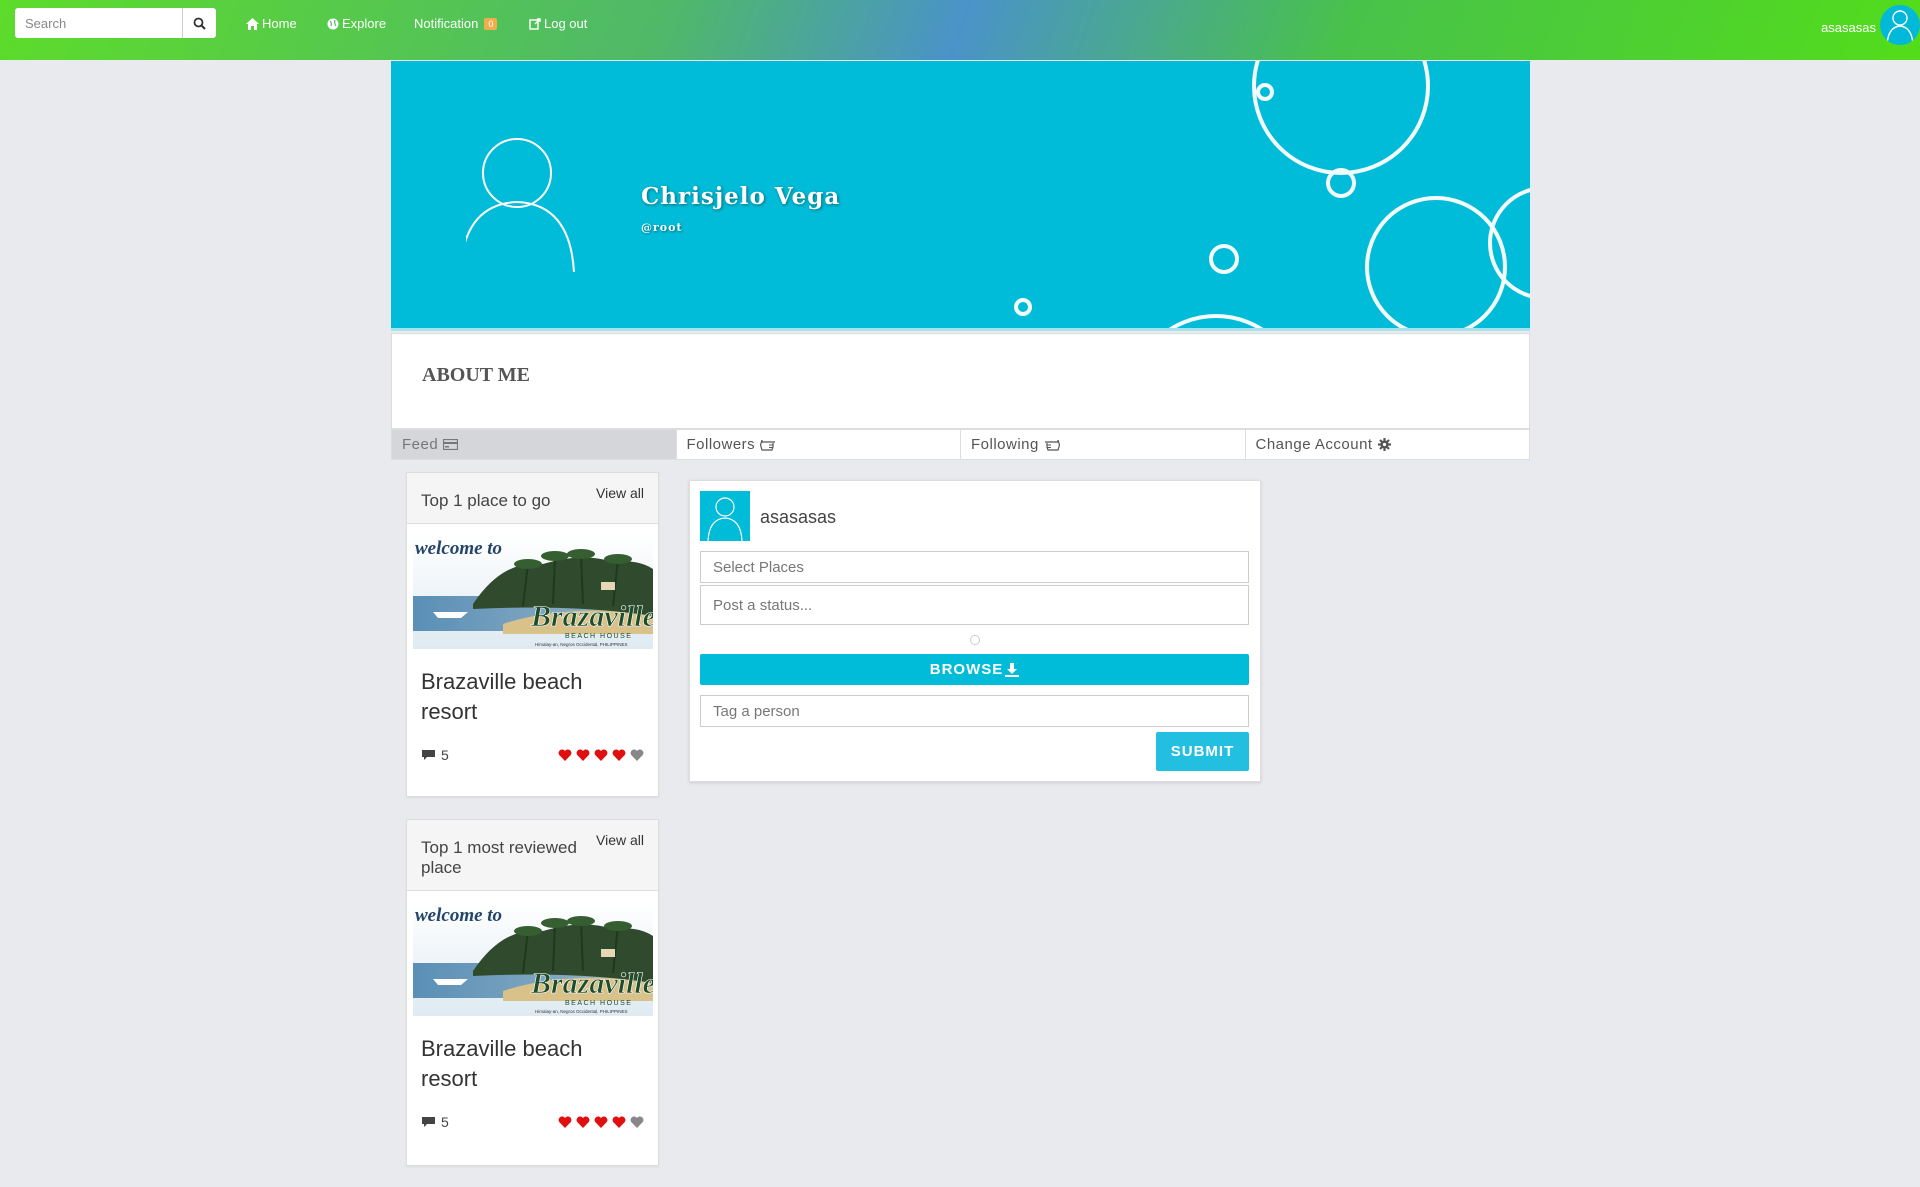  What do you see at coordinates (1314, 444) in the screenshot?
I see `tab-change-account-label: Change Account` at bounding box center [1314, 444].